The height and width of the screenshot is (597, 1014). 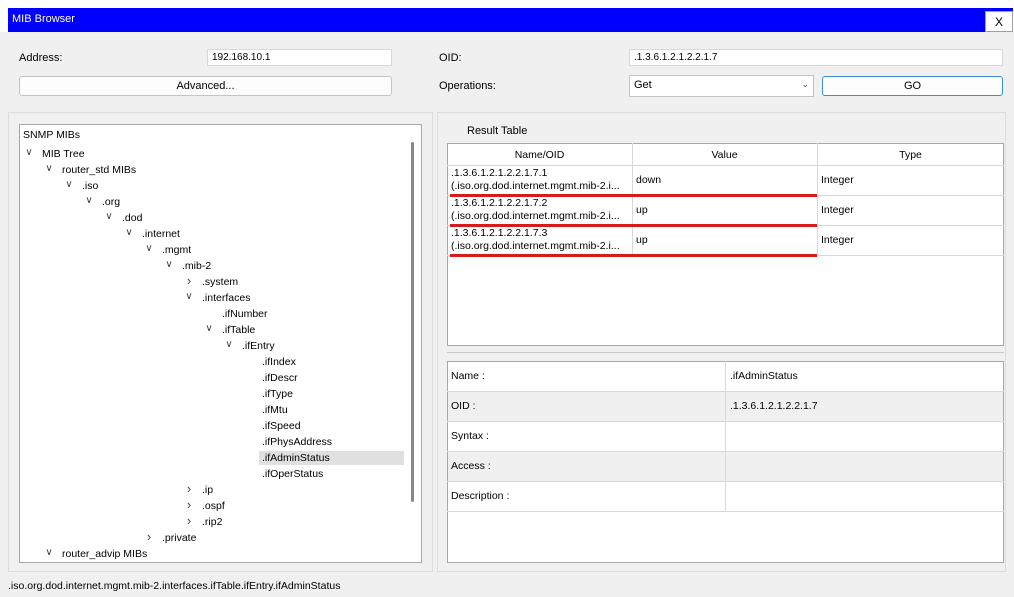 I want to click on window-titlebar: MIB Browser X, so click(x=507, y=16).